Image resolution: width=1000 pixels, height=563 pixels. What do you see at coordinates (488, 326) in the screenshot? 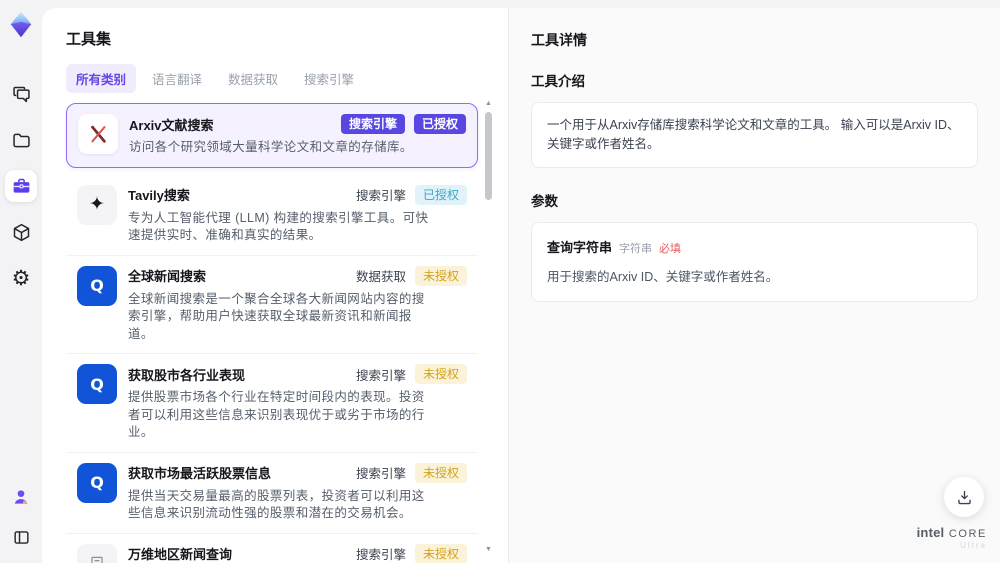
I see `list-scrollbar: ▲ ▼` at bounding box center [488, 326].